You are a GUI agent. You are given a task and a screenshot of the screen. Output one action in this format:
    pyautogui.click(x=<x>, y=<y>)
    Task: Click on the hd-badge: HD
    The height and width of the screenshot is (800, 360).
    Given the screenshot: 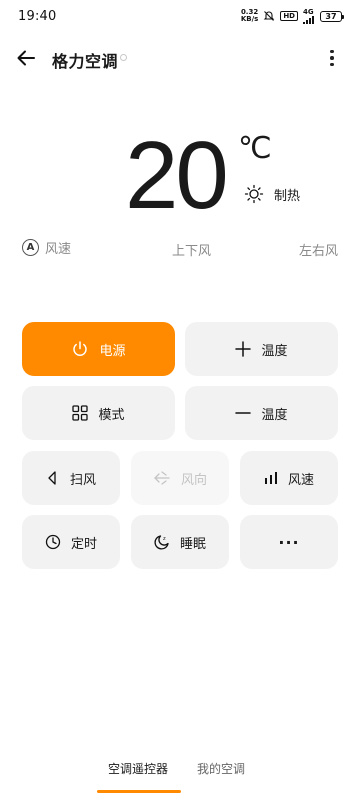 What is the action you would take?
    pyautogui.click(x=289, y=16)
    